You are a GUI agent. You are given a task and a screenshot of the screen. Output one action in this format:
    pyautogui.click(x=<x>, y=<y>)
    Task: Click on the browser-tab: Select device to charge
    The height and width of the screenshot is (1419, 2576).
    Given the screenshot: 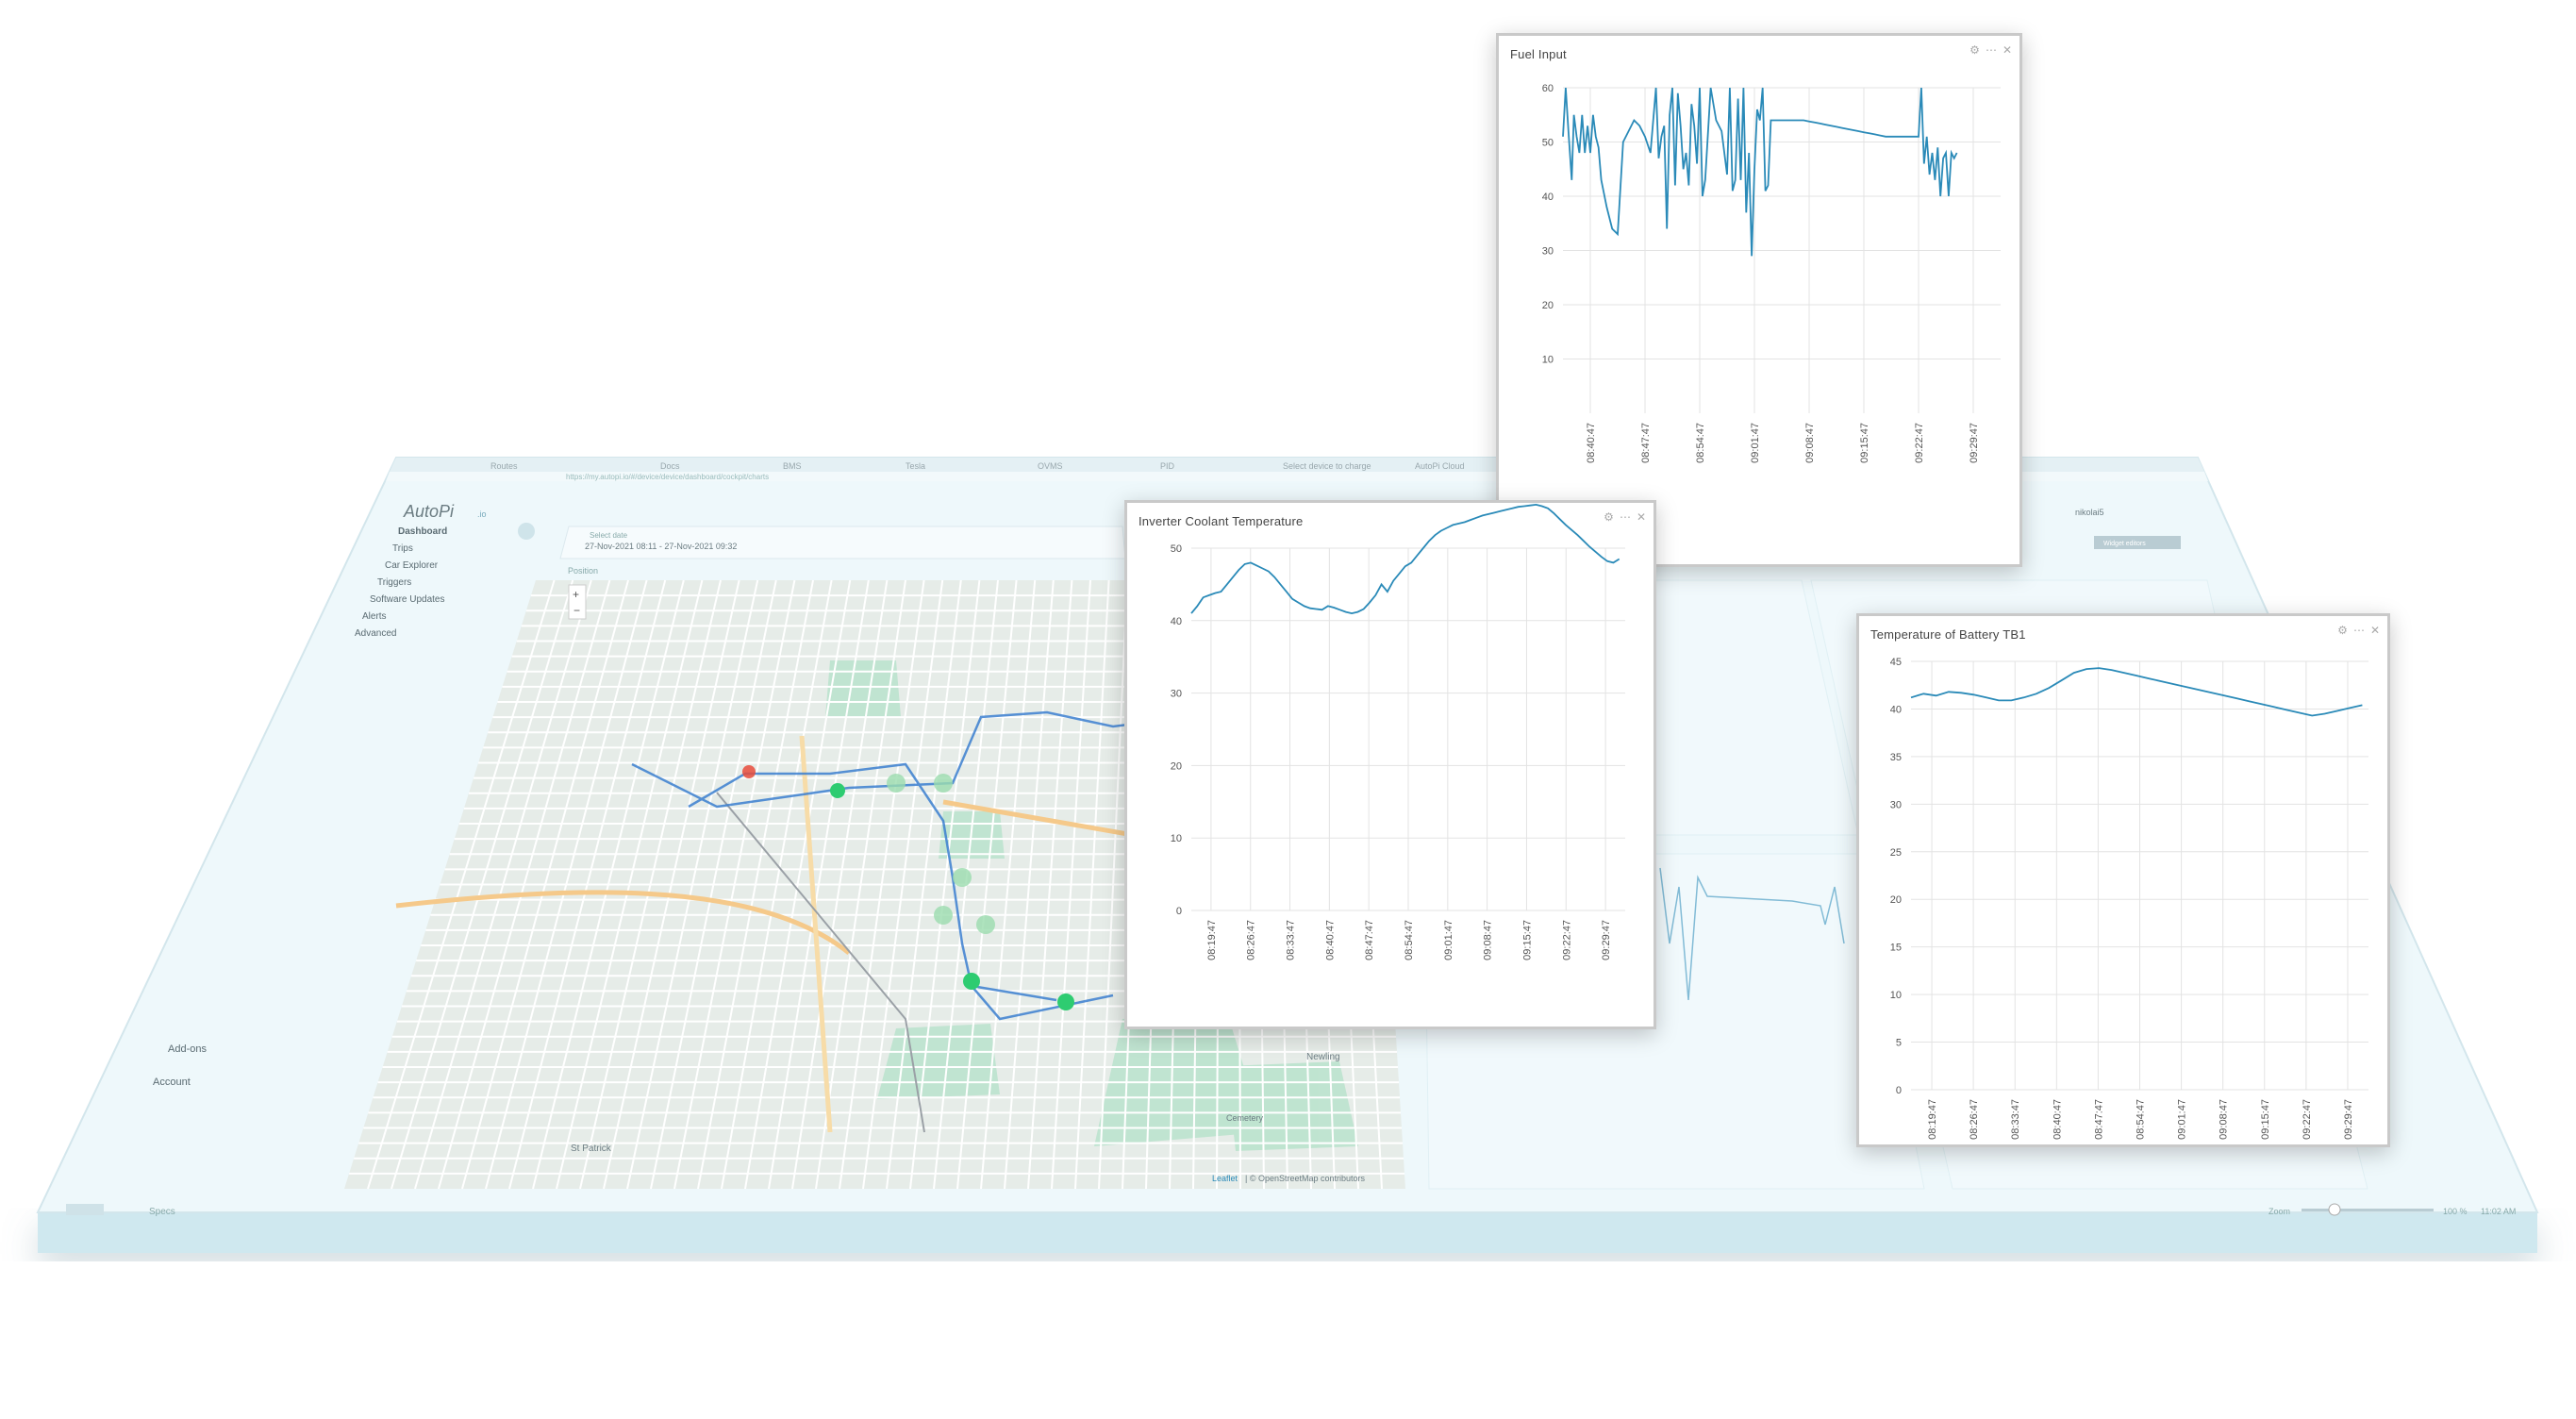 What is the action you would take?
    pyautogui.click(x=1327, y=466)
    